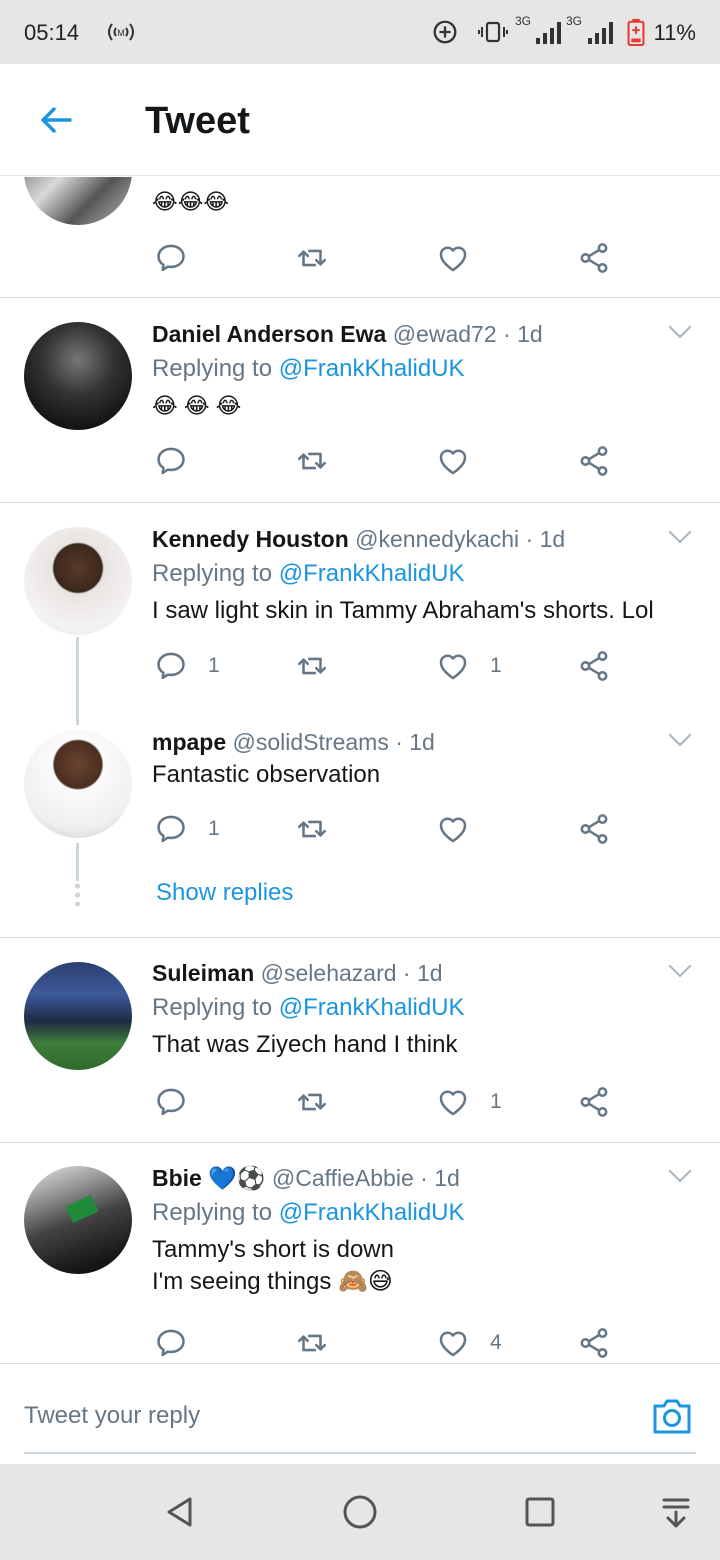 This screenshot has height=1560, width=720. Describe the element at coordinates (191, 201) in the screenshot. I see `tweet-text: 😂😂😂` at that location.